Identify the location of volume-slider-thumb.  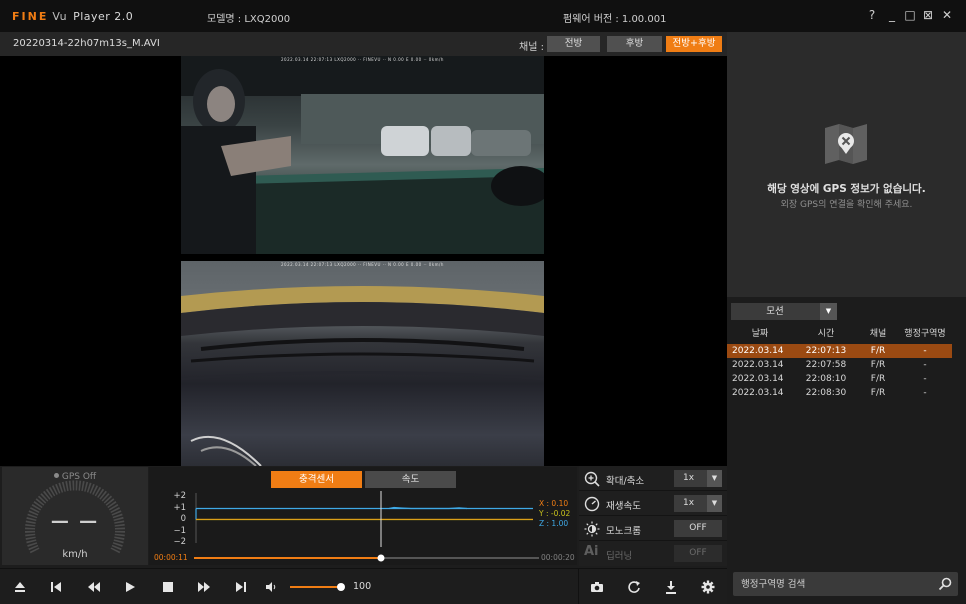
(341, 587).